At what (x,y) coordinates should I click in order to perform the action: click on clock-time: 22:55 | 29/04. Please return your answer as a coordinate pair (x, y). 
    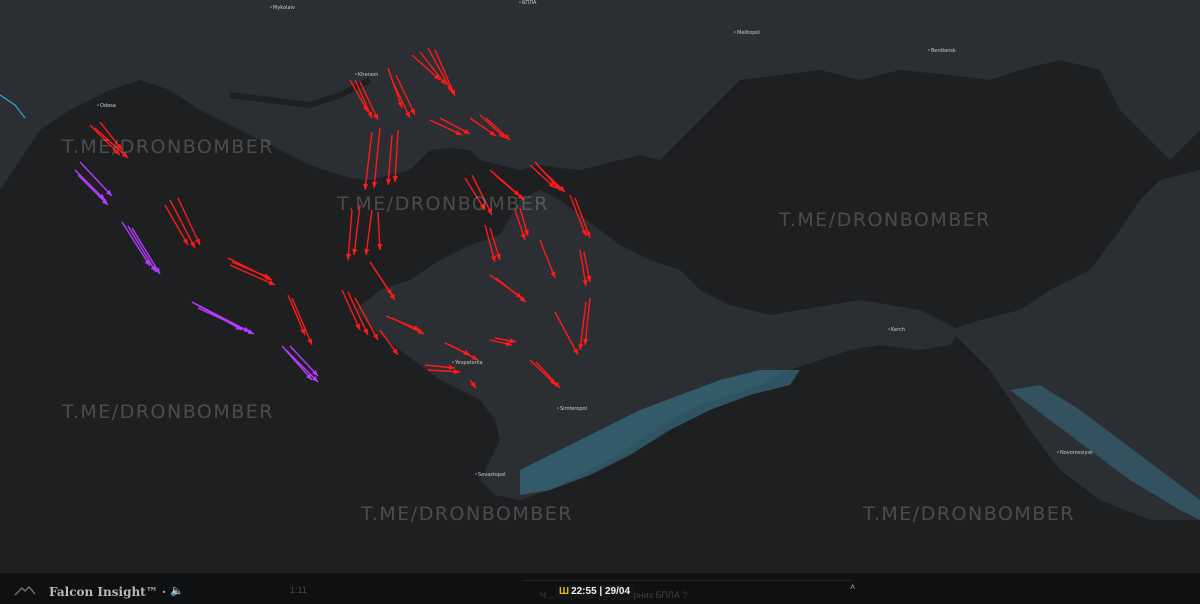
    Looking at the image, I should click on (601, 591).